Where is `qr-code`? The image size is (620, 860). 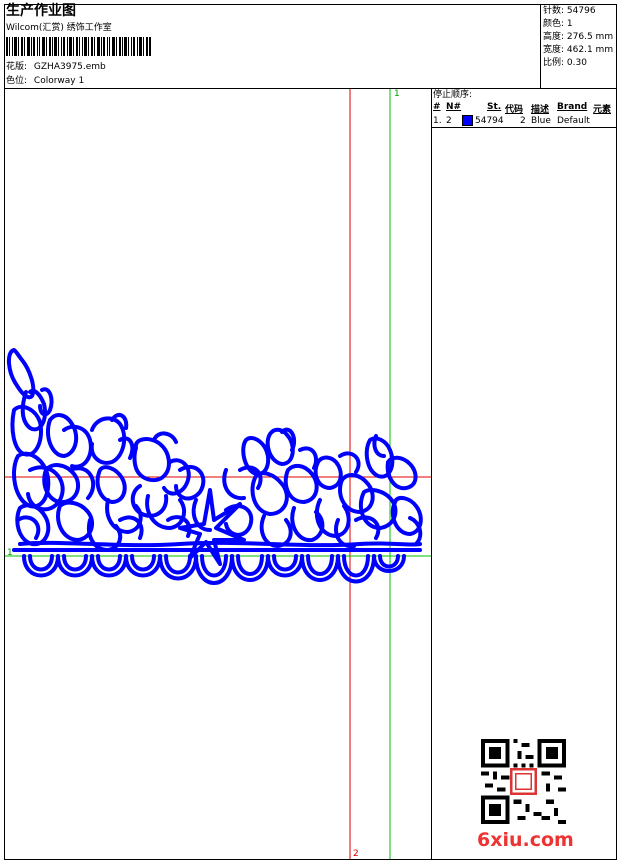
qr-code is located at coordinates (523, 781).